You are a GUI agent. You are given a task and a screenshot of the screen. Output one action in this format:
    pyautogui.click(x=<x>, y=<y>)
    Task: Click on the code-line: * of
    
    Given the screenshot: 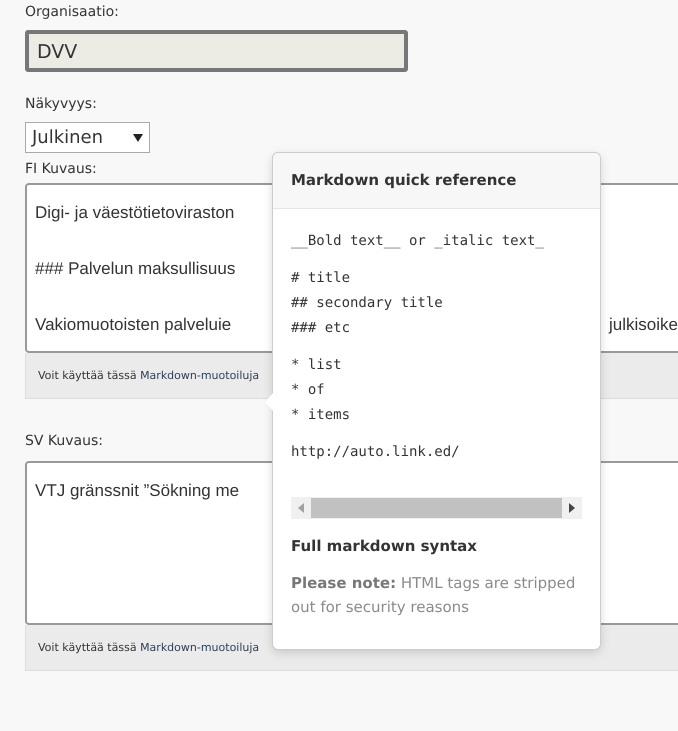 What is the action you would take?
    pyautogui.click(x=308, y=390)
    